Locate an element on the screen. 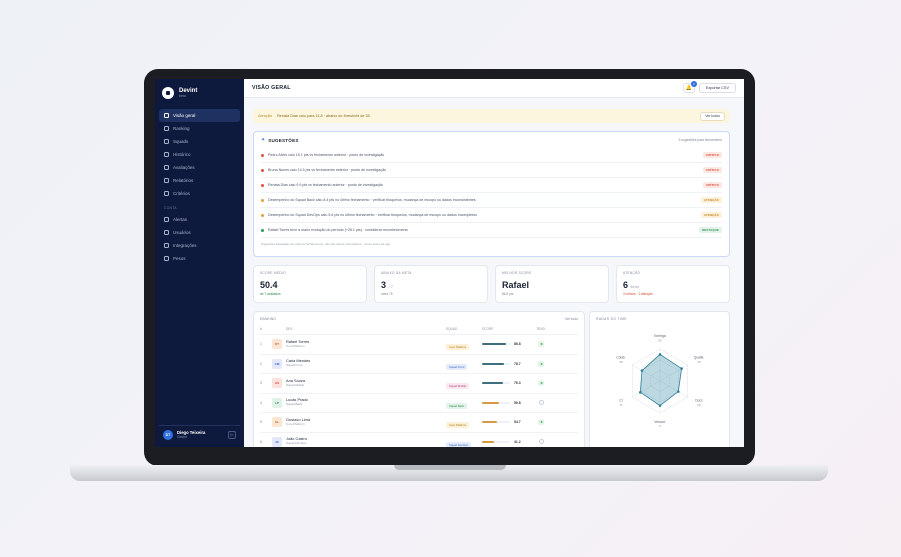 The width and height of the screenshot is (901, 557). col-squad: SQUAD is located at coordinates (464, 329).